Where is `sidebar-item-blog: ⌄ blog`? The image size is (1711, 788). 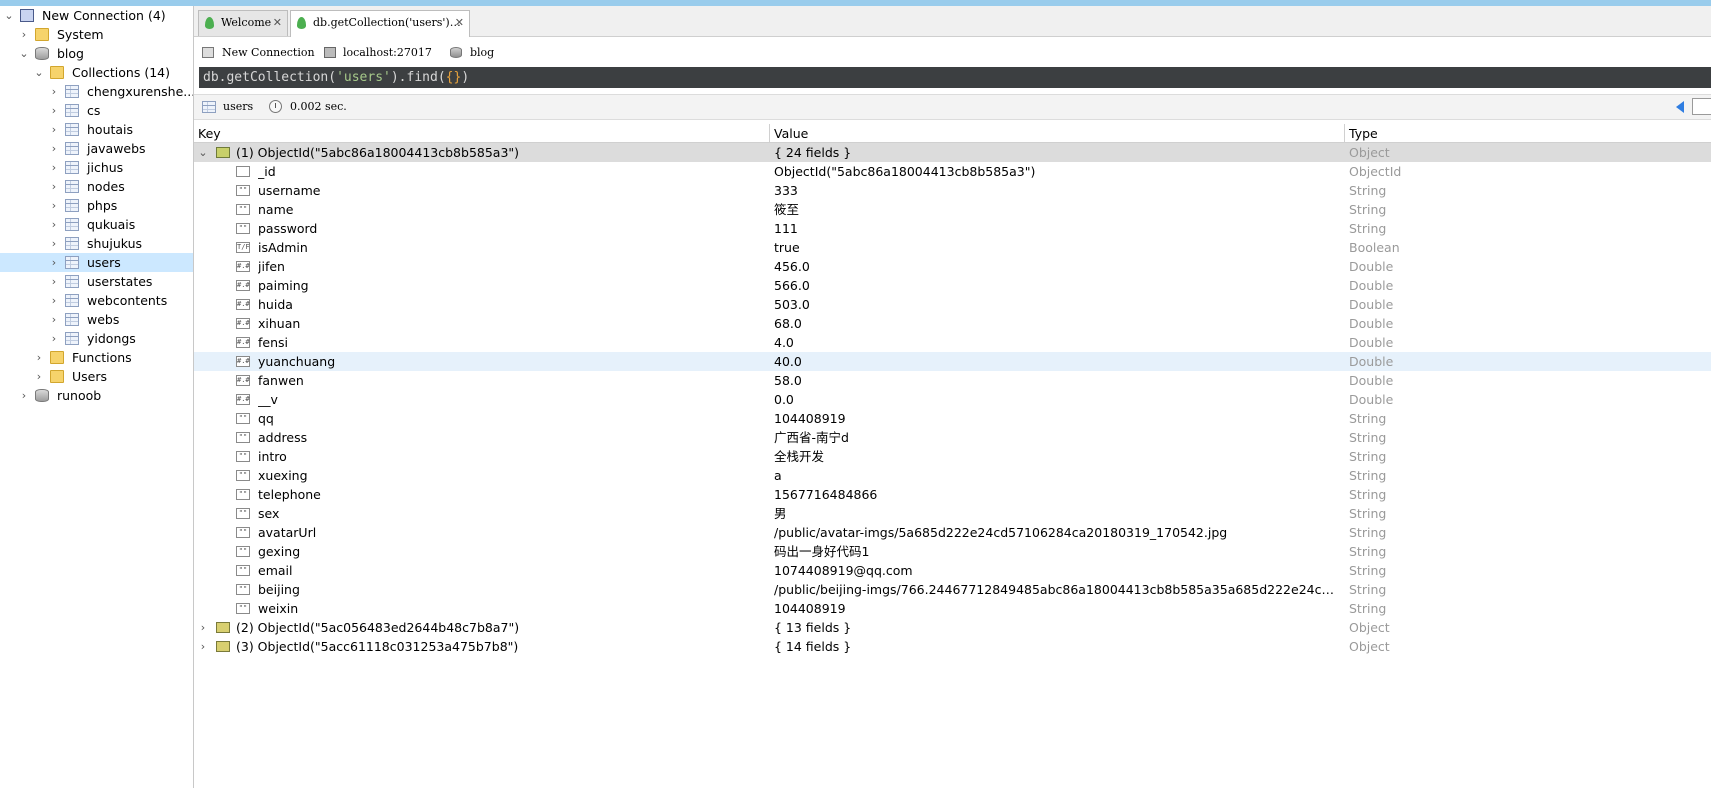 sidebar-item-blog: ⌄ blog is located at coordinates (96, 53).